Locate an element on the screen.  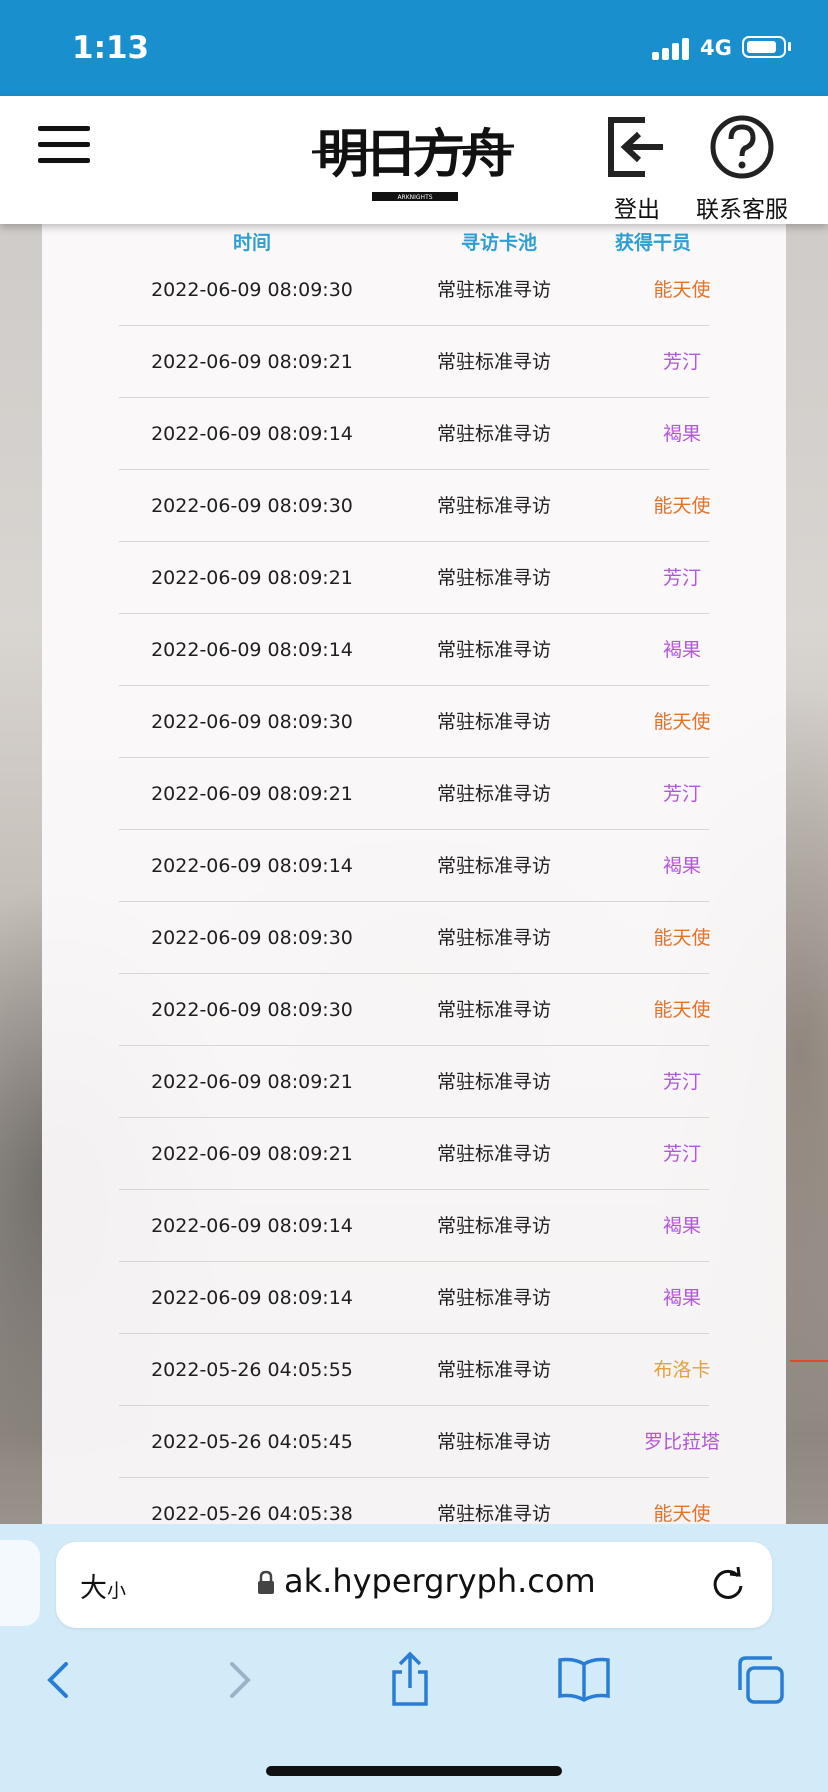
logout-button: 登出 is located at coordinates (637, 167).